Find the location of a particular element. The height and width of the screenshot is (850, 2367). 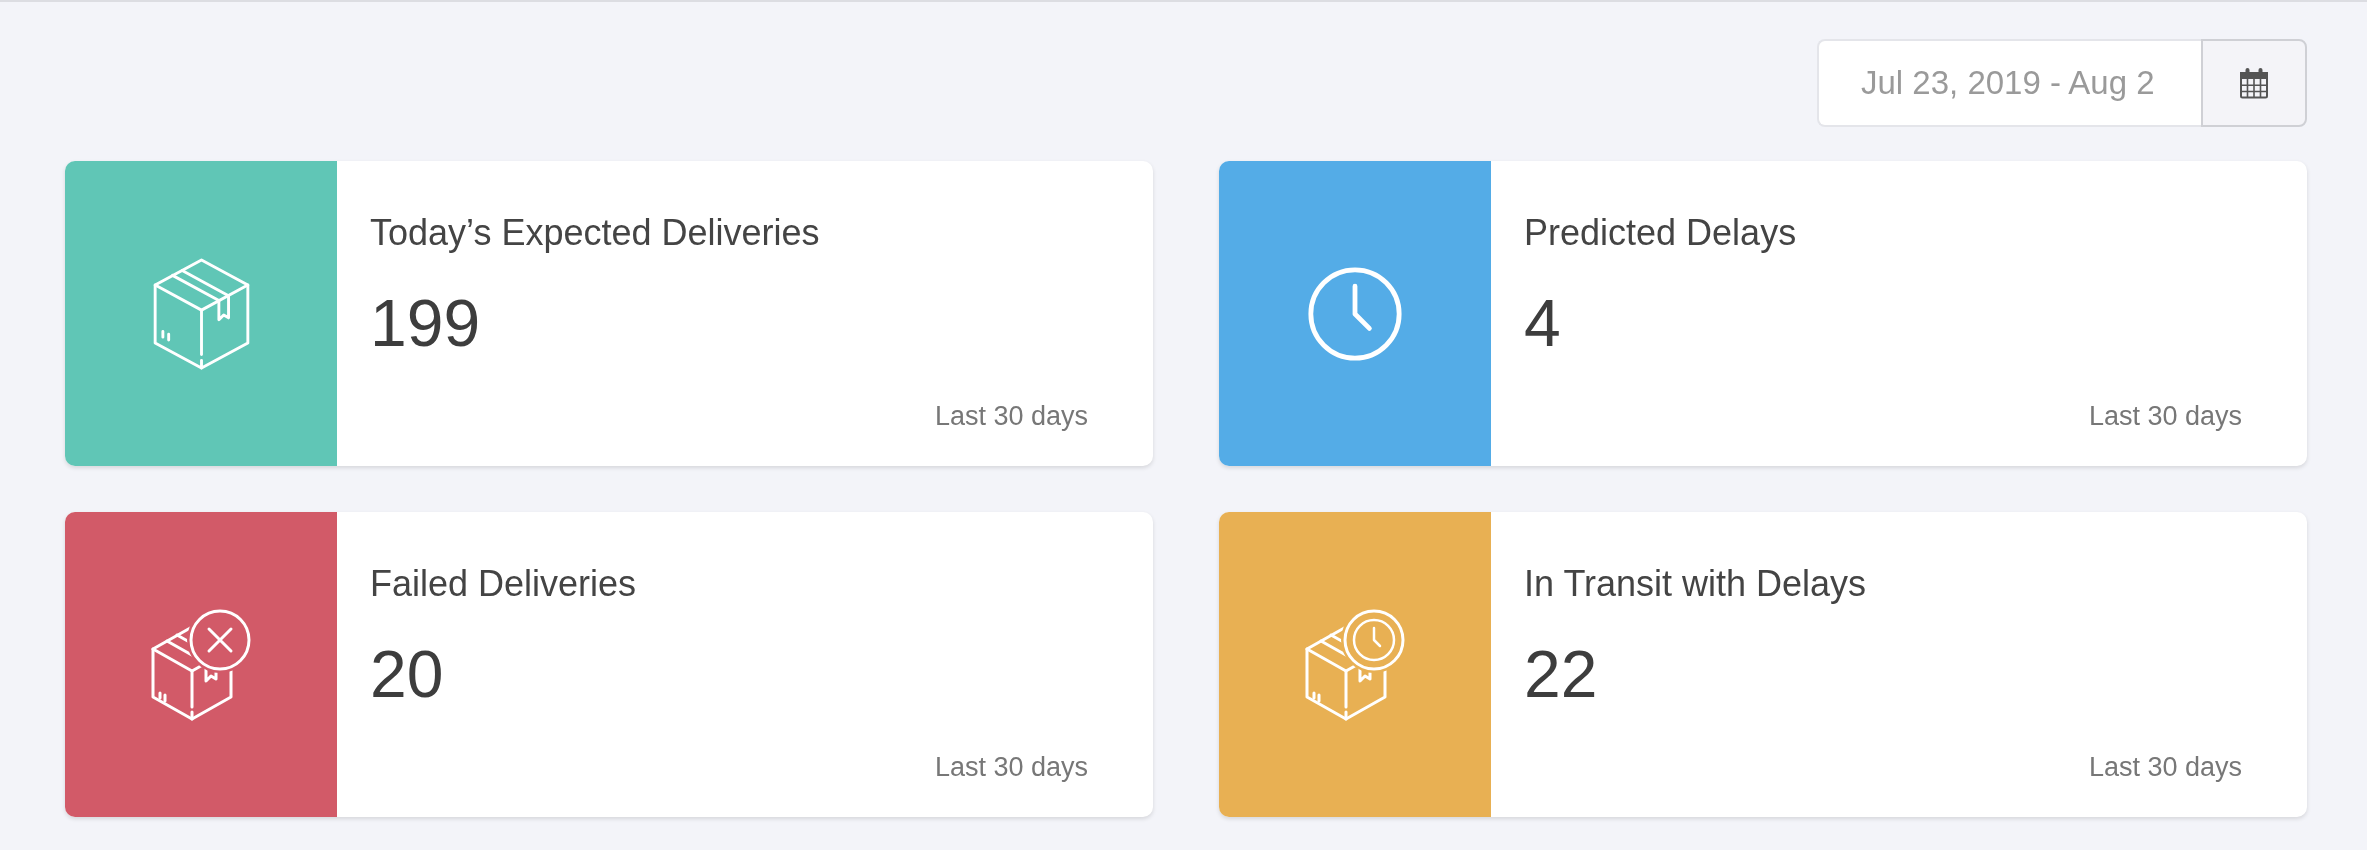

date-range-field: Jul 23, 2019 - Aug 2 is located at coordinates (2009, 83).